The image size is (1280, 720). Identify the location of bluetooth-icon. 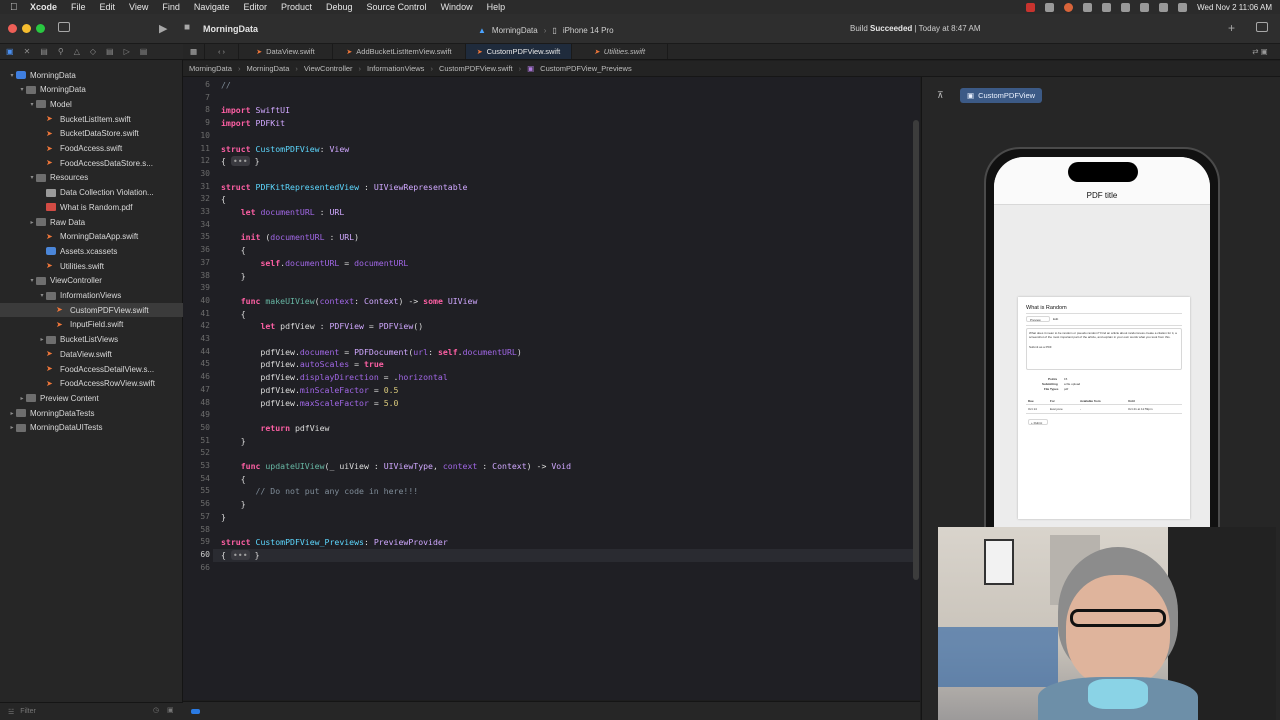
(1107, 7).